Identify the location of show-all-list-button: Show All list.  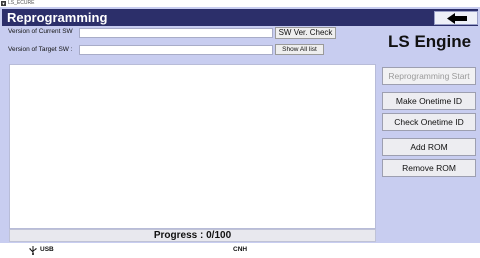
(299, 49).